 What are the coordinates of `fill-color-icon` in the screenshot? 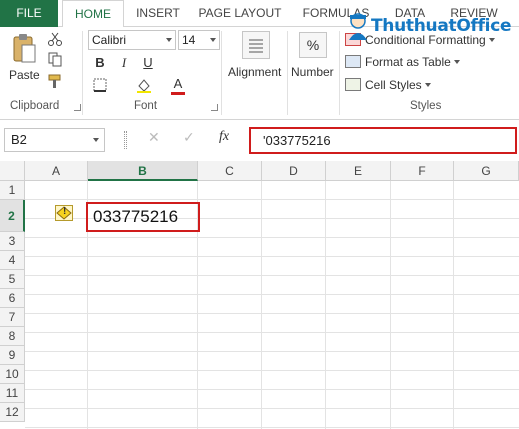 It's located at (144, 85).